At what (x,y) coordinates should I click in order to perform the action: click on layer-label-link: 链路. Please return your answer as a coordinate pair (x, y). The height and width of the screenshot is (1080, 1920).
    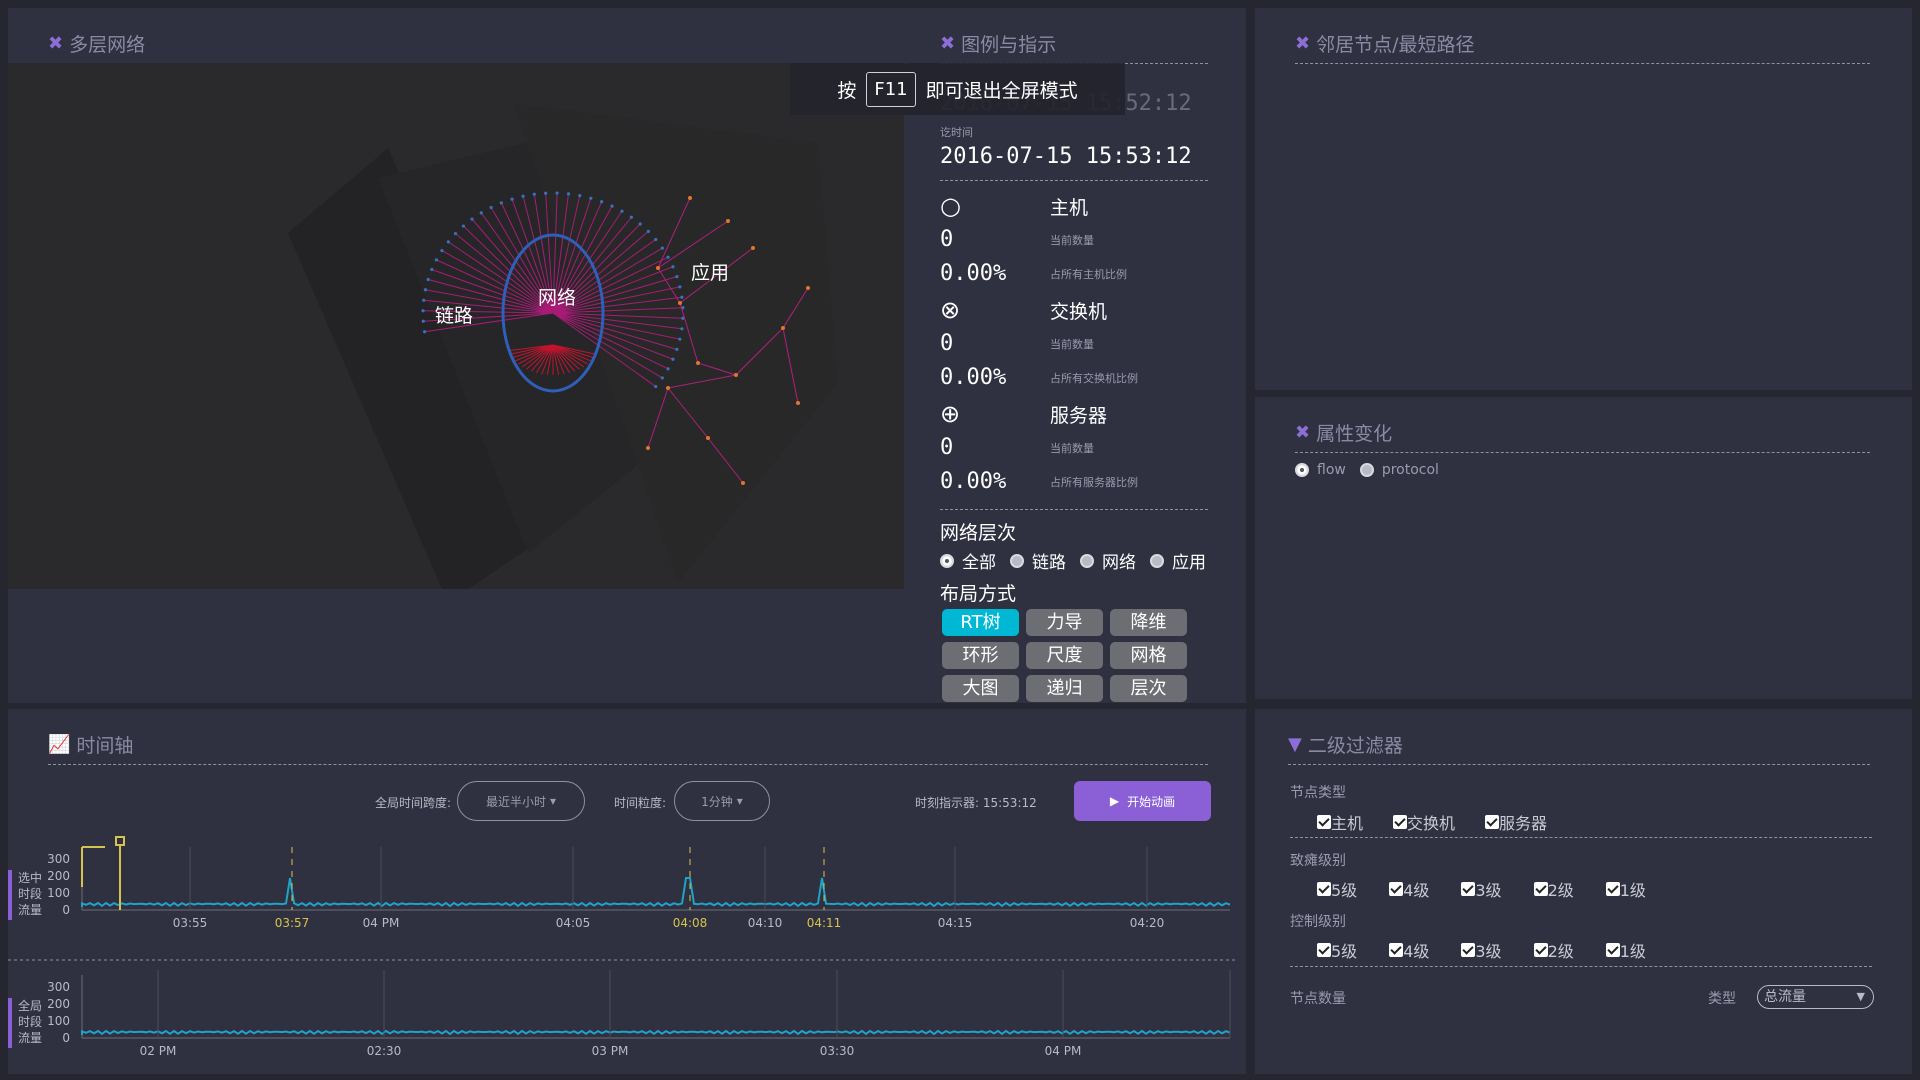
    Looking at the image, I should click on (454, 316).